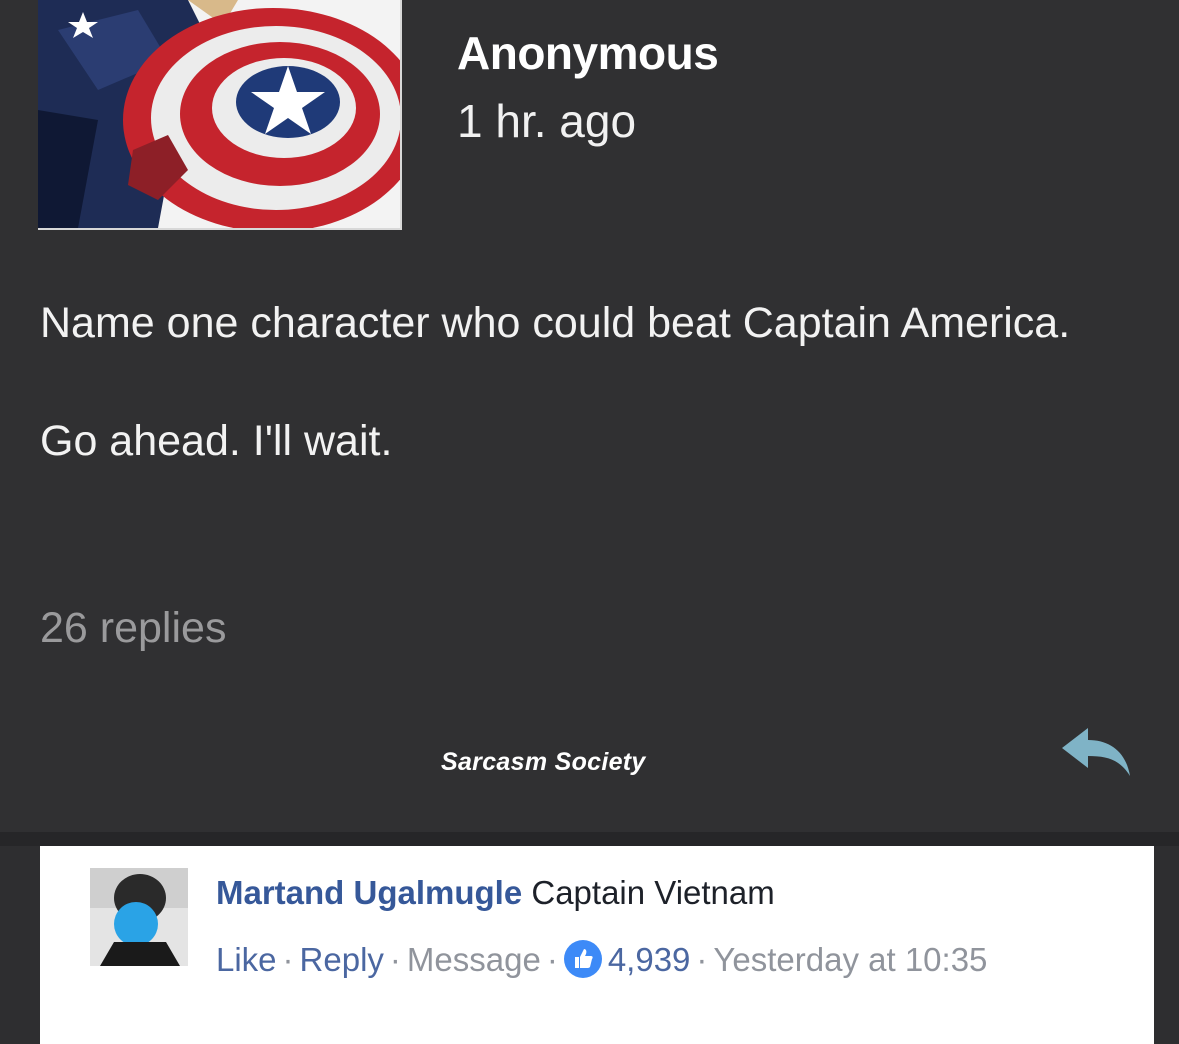  What do you see at coordinates (582, 959) in the screenshot?
I see `like-thumb-icon` at bounding box center [582, 959].